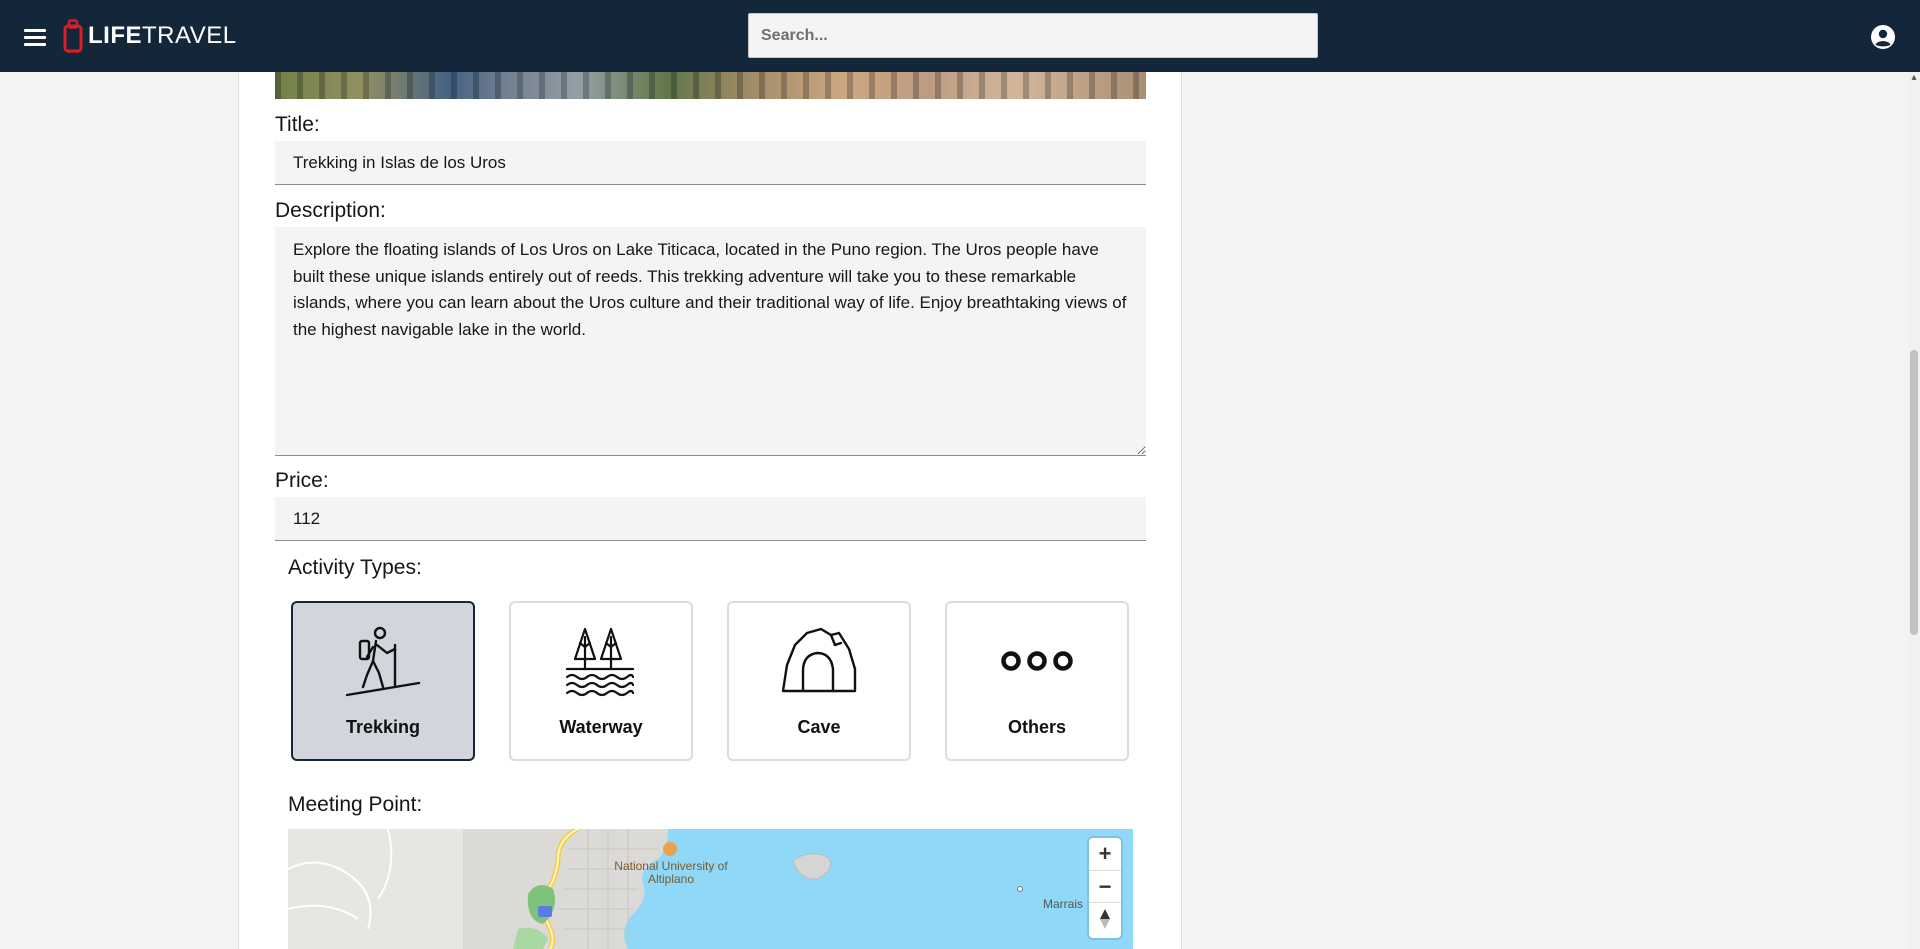  I want to click on title-field, so click(710, 163).